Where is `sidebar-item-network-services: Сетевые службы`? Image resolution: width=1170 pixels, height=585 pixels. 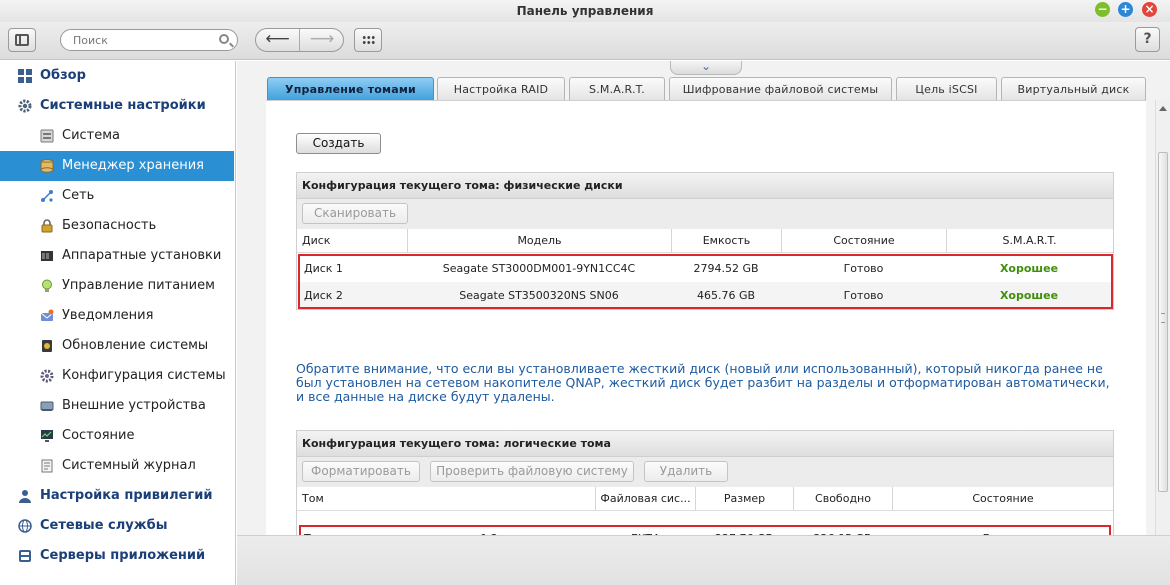 sidebar-item-network-services: Сетевые службы is located at coordinates (117, 526).